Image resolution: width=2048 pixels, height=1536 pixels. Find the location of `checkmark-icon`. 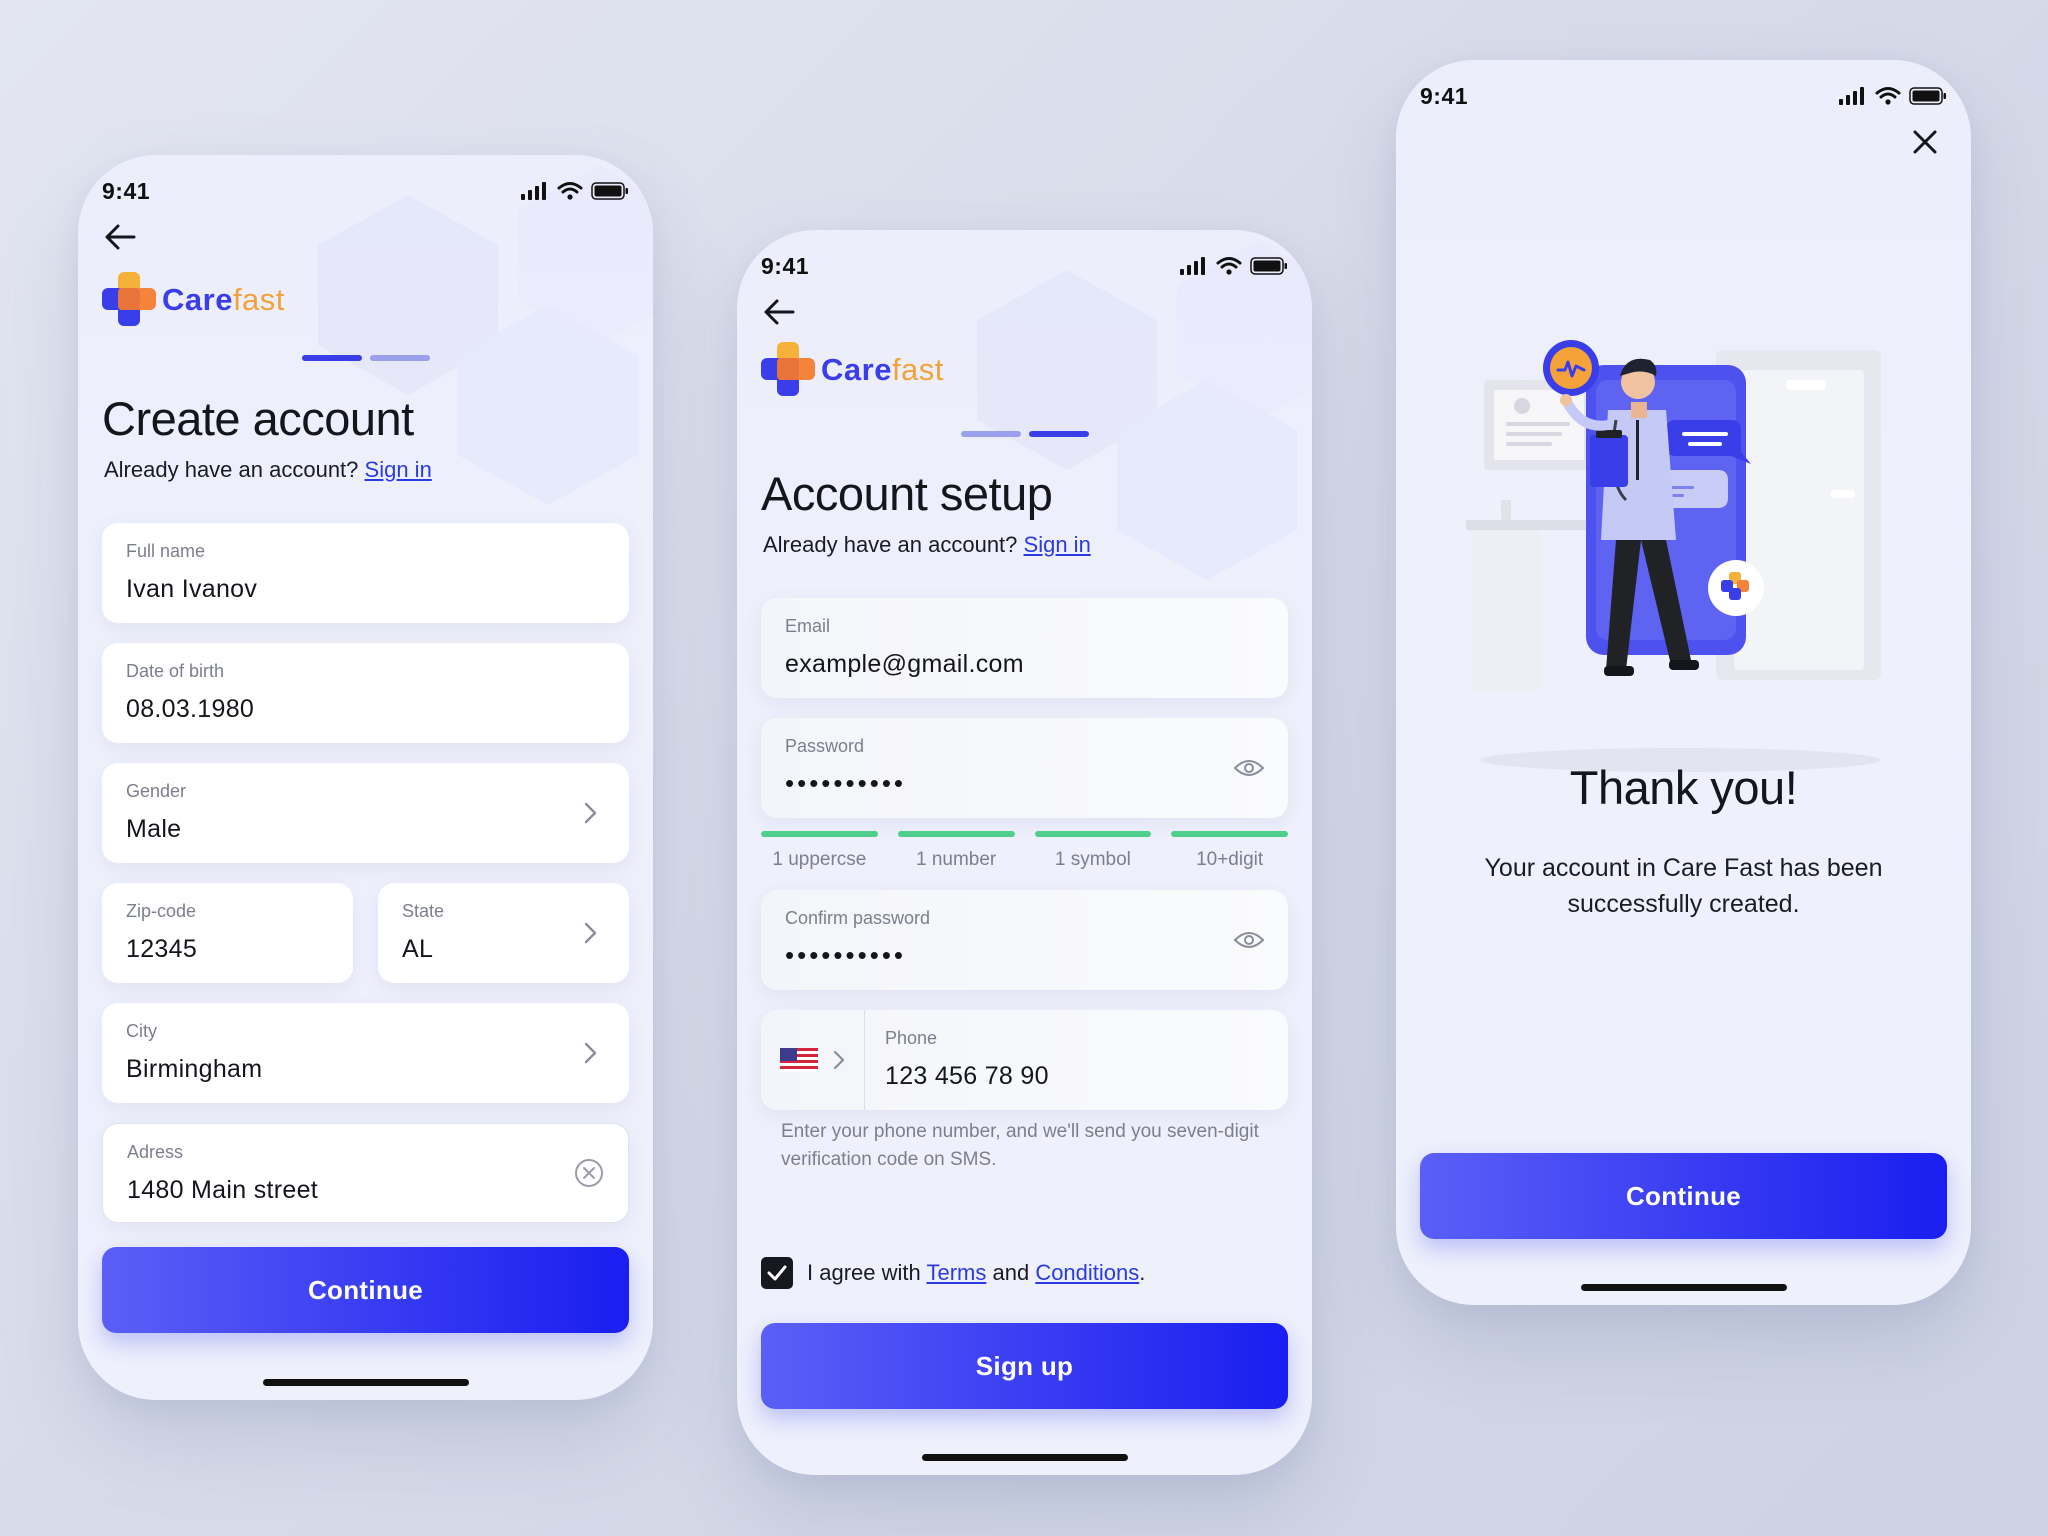

checkmark-icon is located at coordinates (777, 1273).